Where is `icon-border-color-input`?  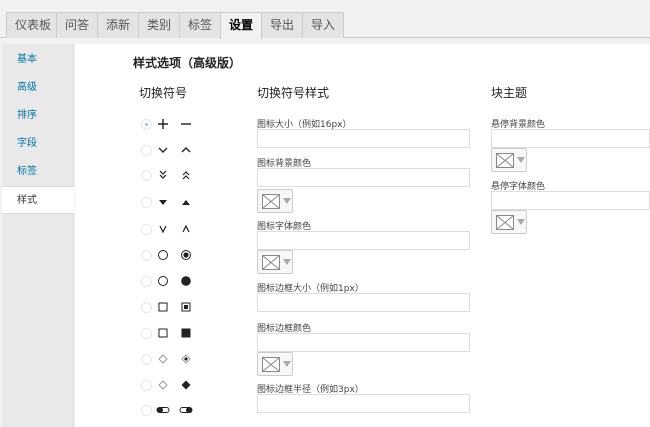
icon-border-color-input is located at coordinates (363, 342).